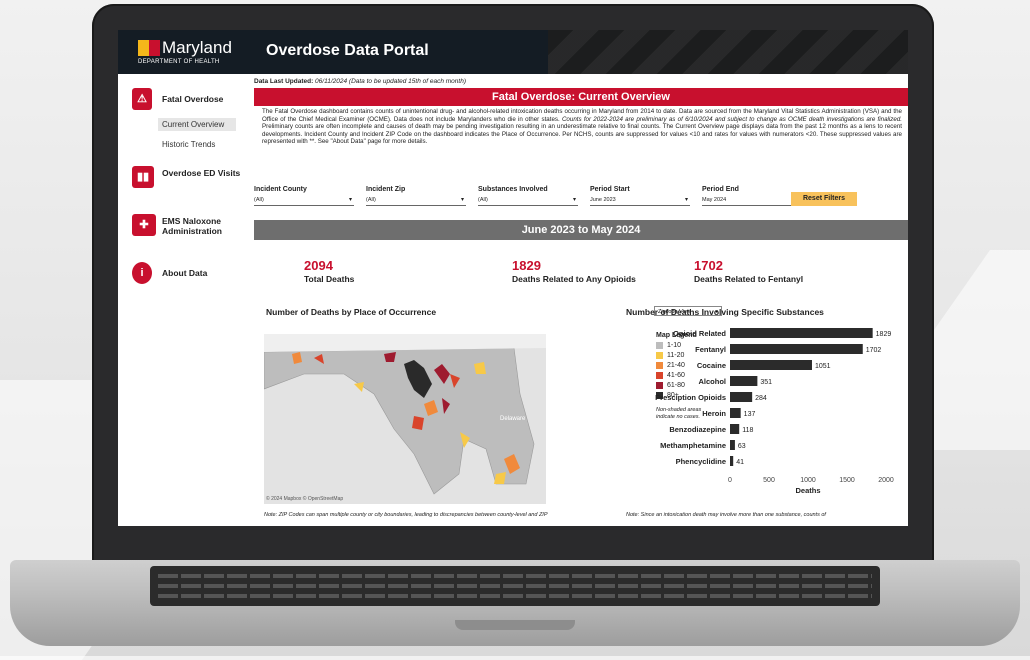 This screenshot has width=1030, height=660. What do you see at coordinates (581, 230) in the screenshot?
I see `period-banner: June 2023 to May 2024` at bounding box center [581, 230].